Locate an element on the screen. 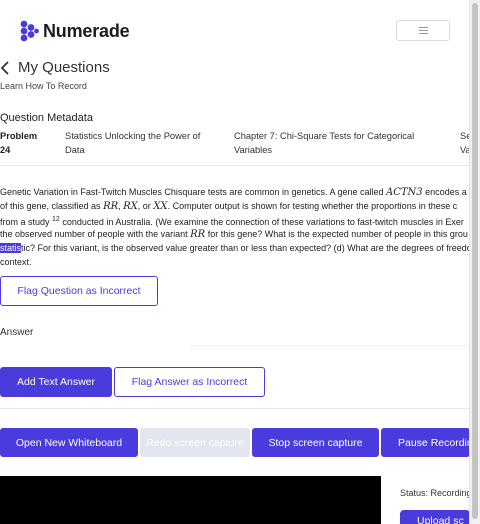  back-arrow-icon is located at coordinates (6, 68).